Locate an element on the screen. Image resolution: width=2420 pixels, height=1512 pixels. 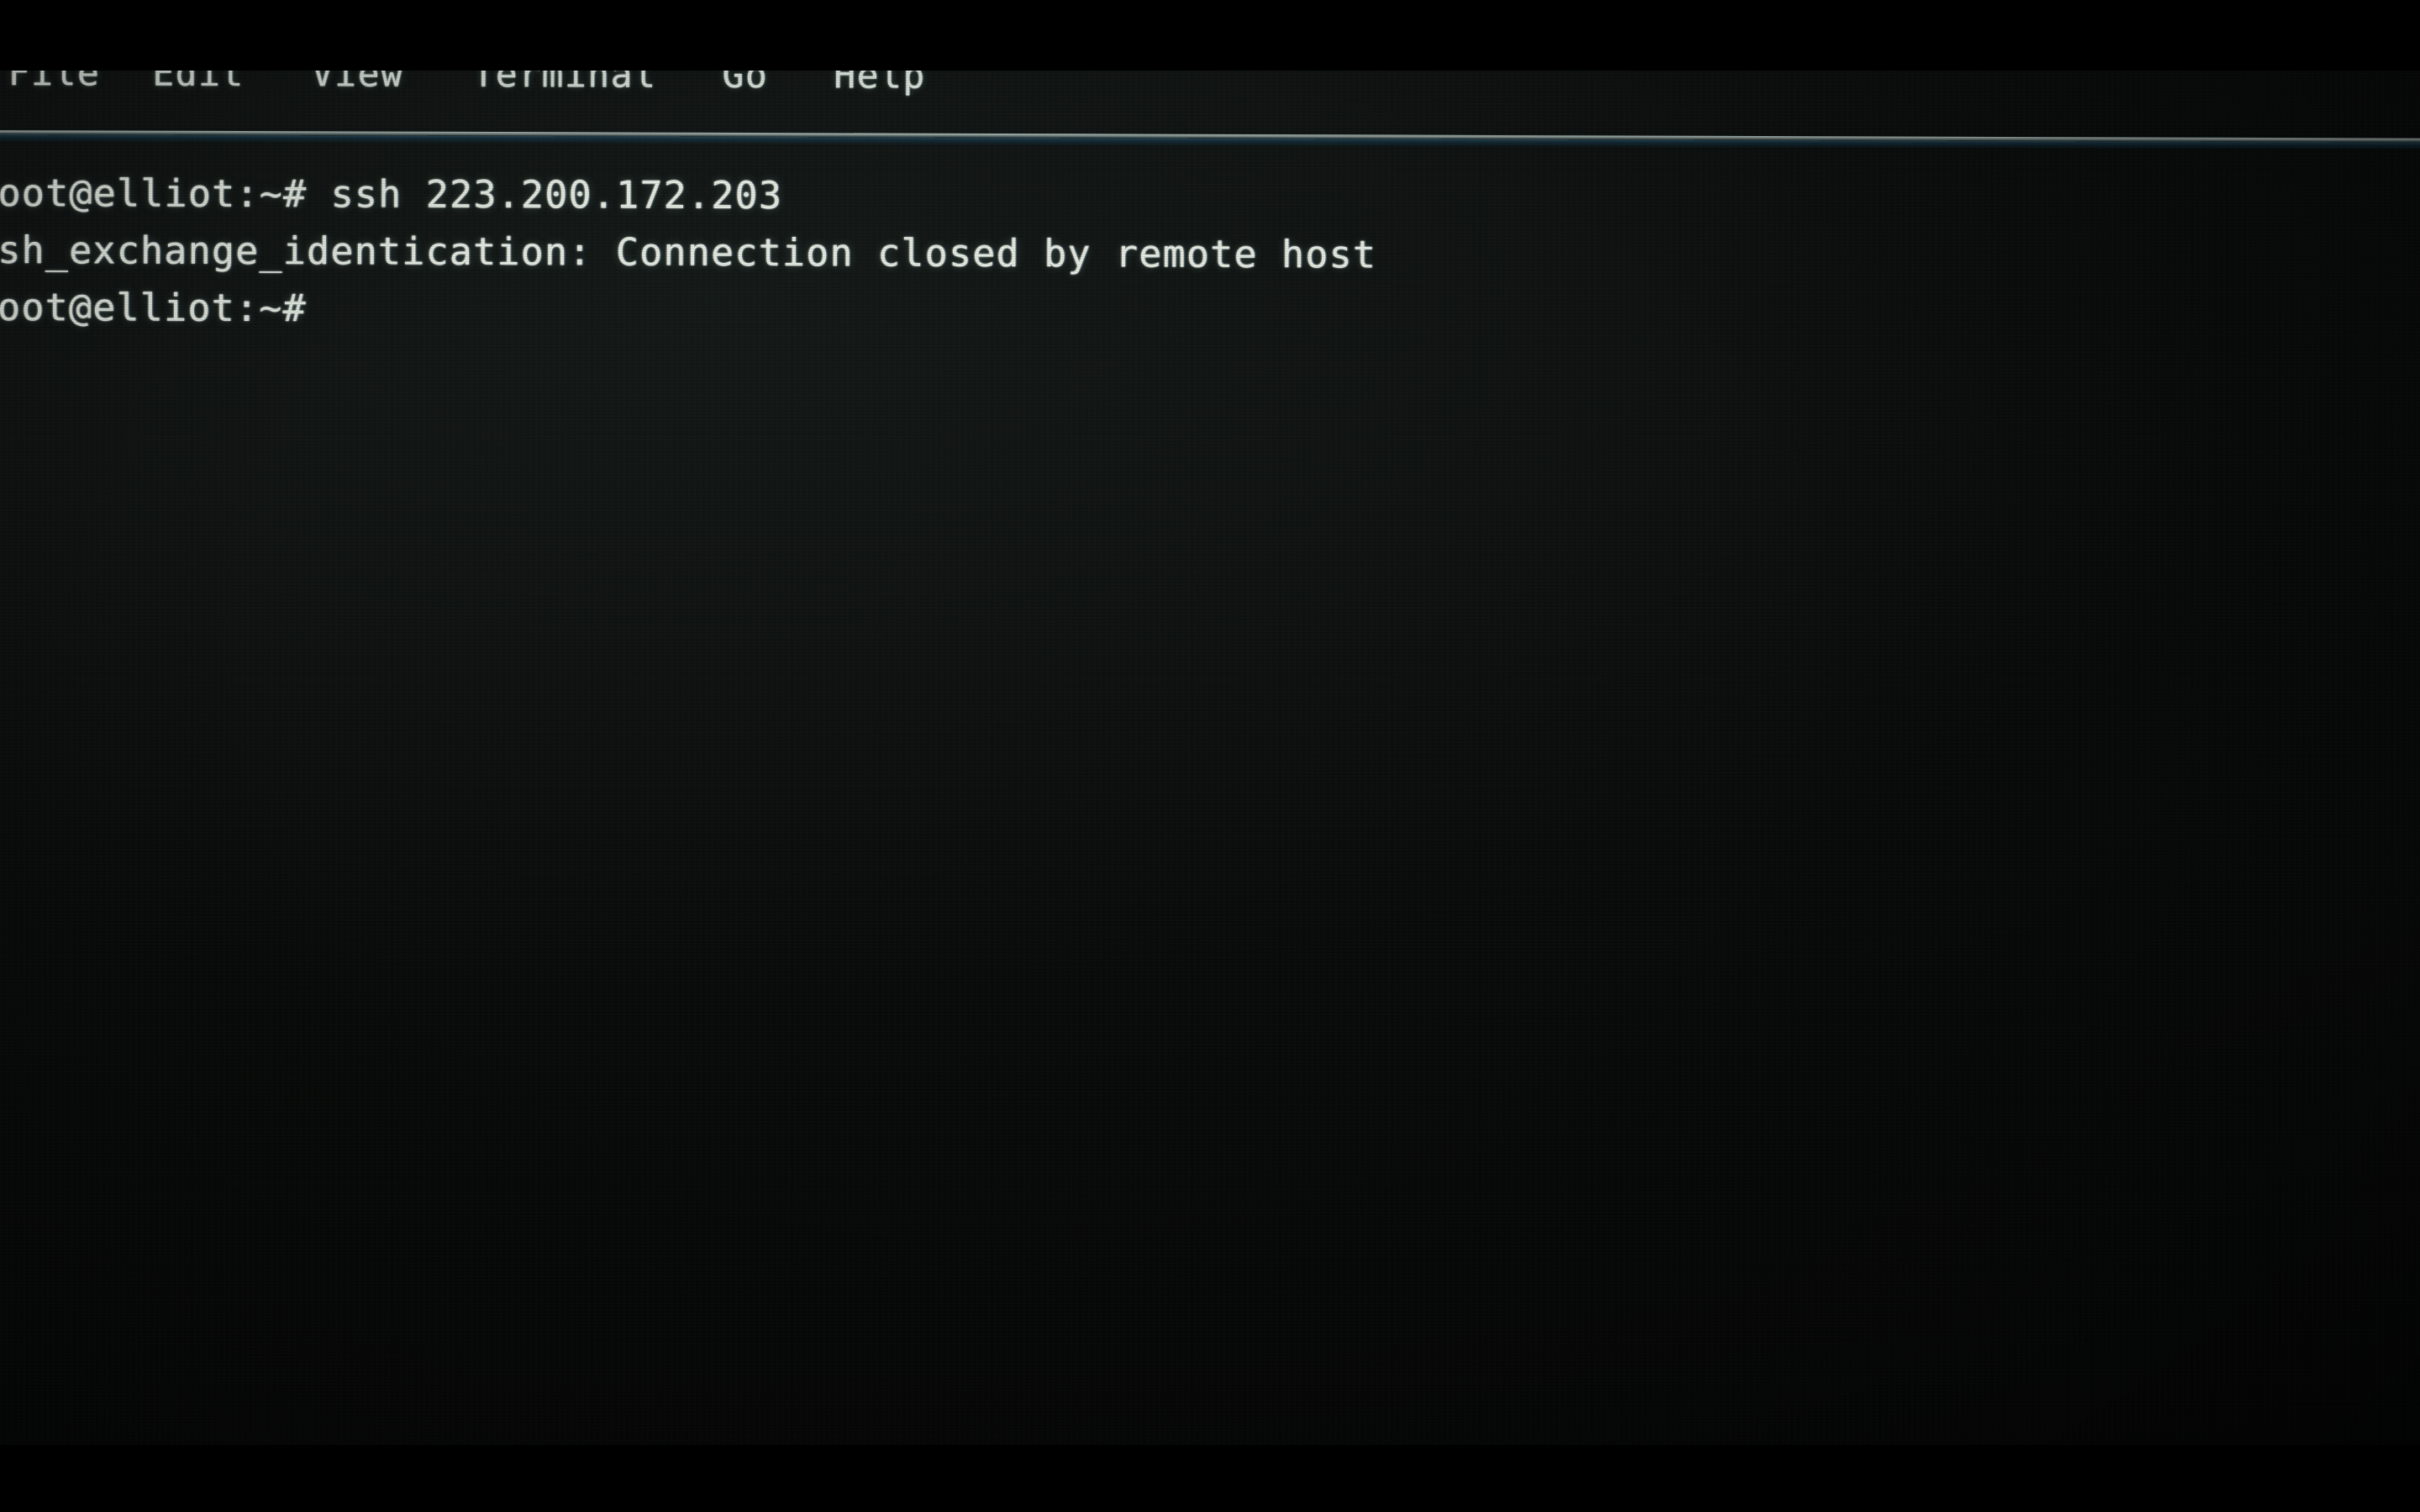
letterbox-bottom is located at coordinates (1210, 1478).